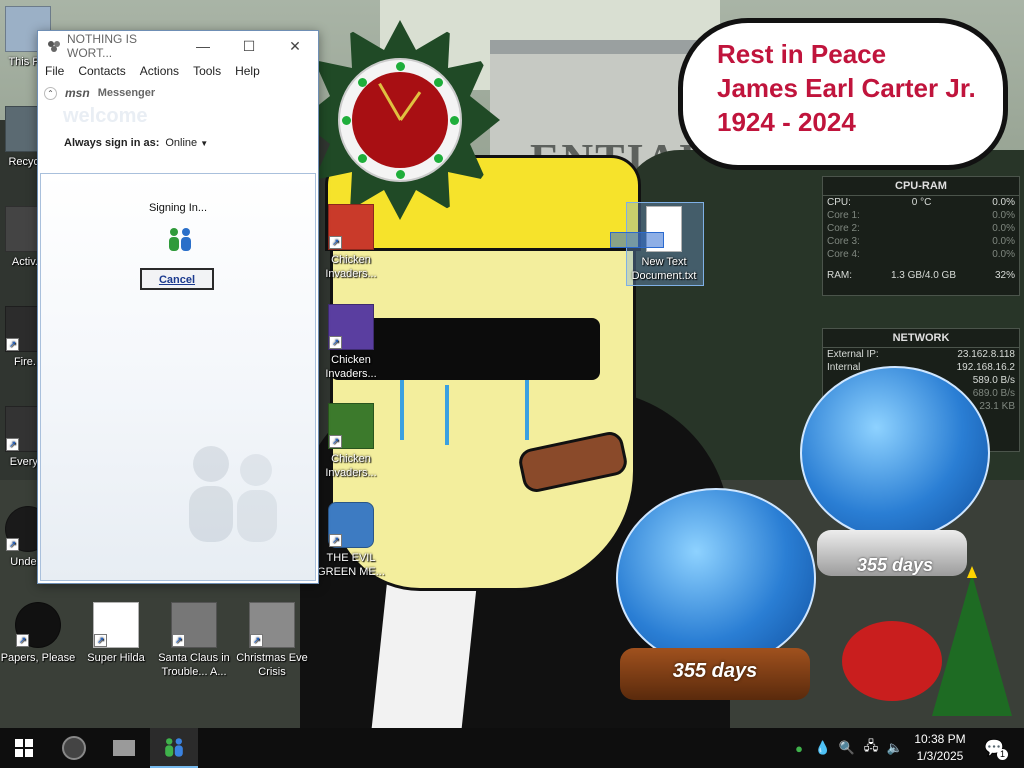 This screenshot has height=768, width=1024. I want to click on start-button, so click(24, 748).